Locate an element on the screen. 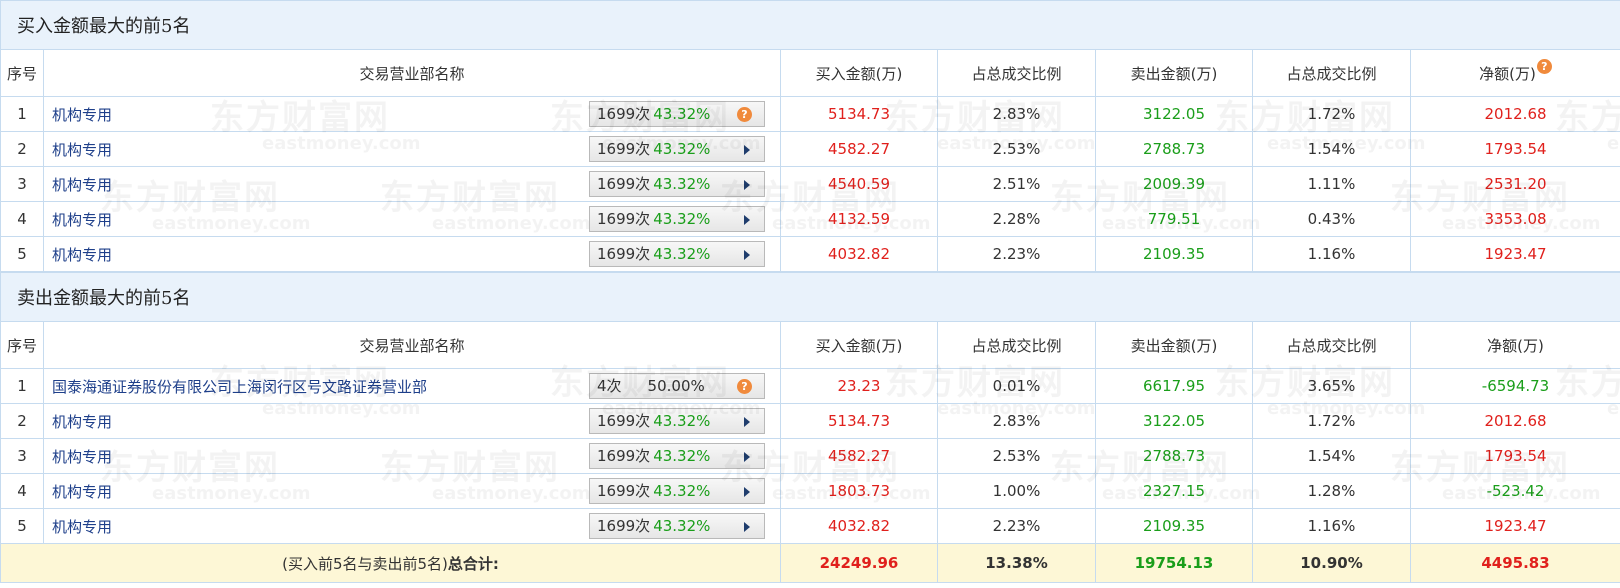 The width and height of the screenshot is (1620, 588). branch-stats-box: 1699次 43.32%? is located at coordinates (677, 114).